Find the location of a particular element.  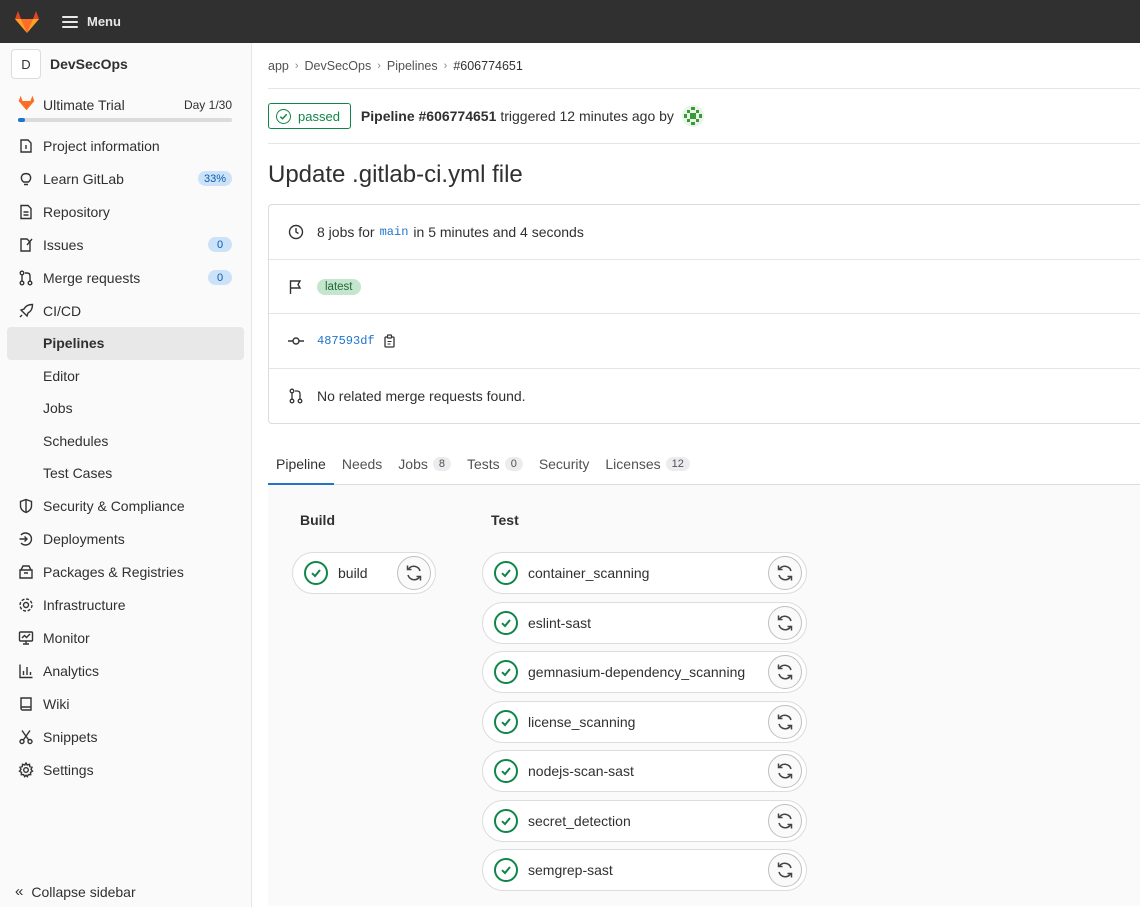

sidebar-item-label: Schedules is located at coordinates (76, 440).